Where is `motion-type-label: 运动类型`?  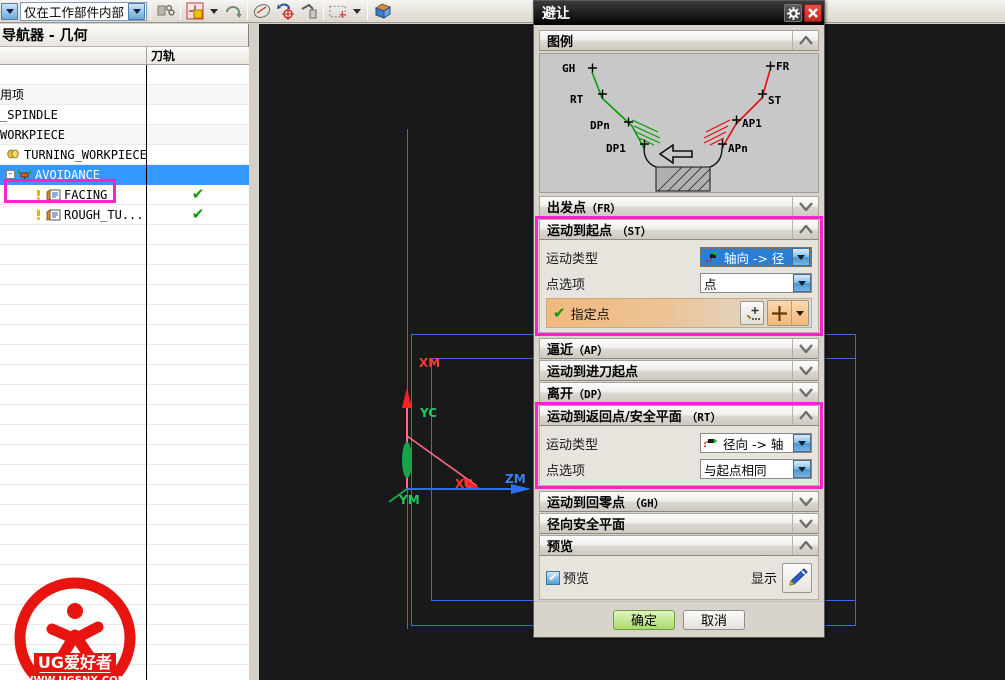 motion-type-label: 运动类型 is located at coordinates (572, 259).